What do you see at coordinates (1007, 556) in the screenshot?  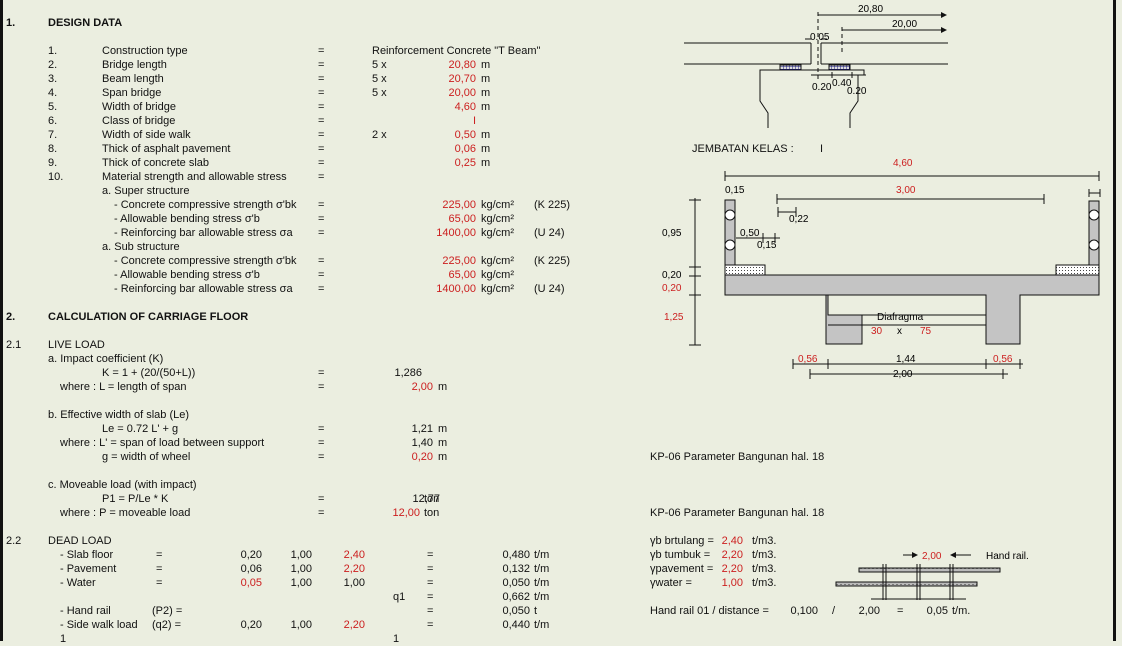 I see `handrail-label: Hand rail.` at bounding box center [1007, 556].